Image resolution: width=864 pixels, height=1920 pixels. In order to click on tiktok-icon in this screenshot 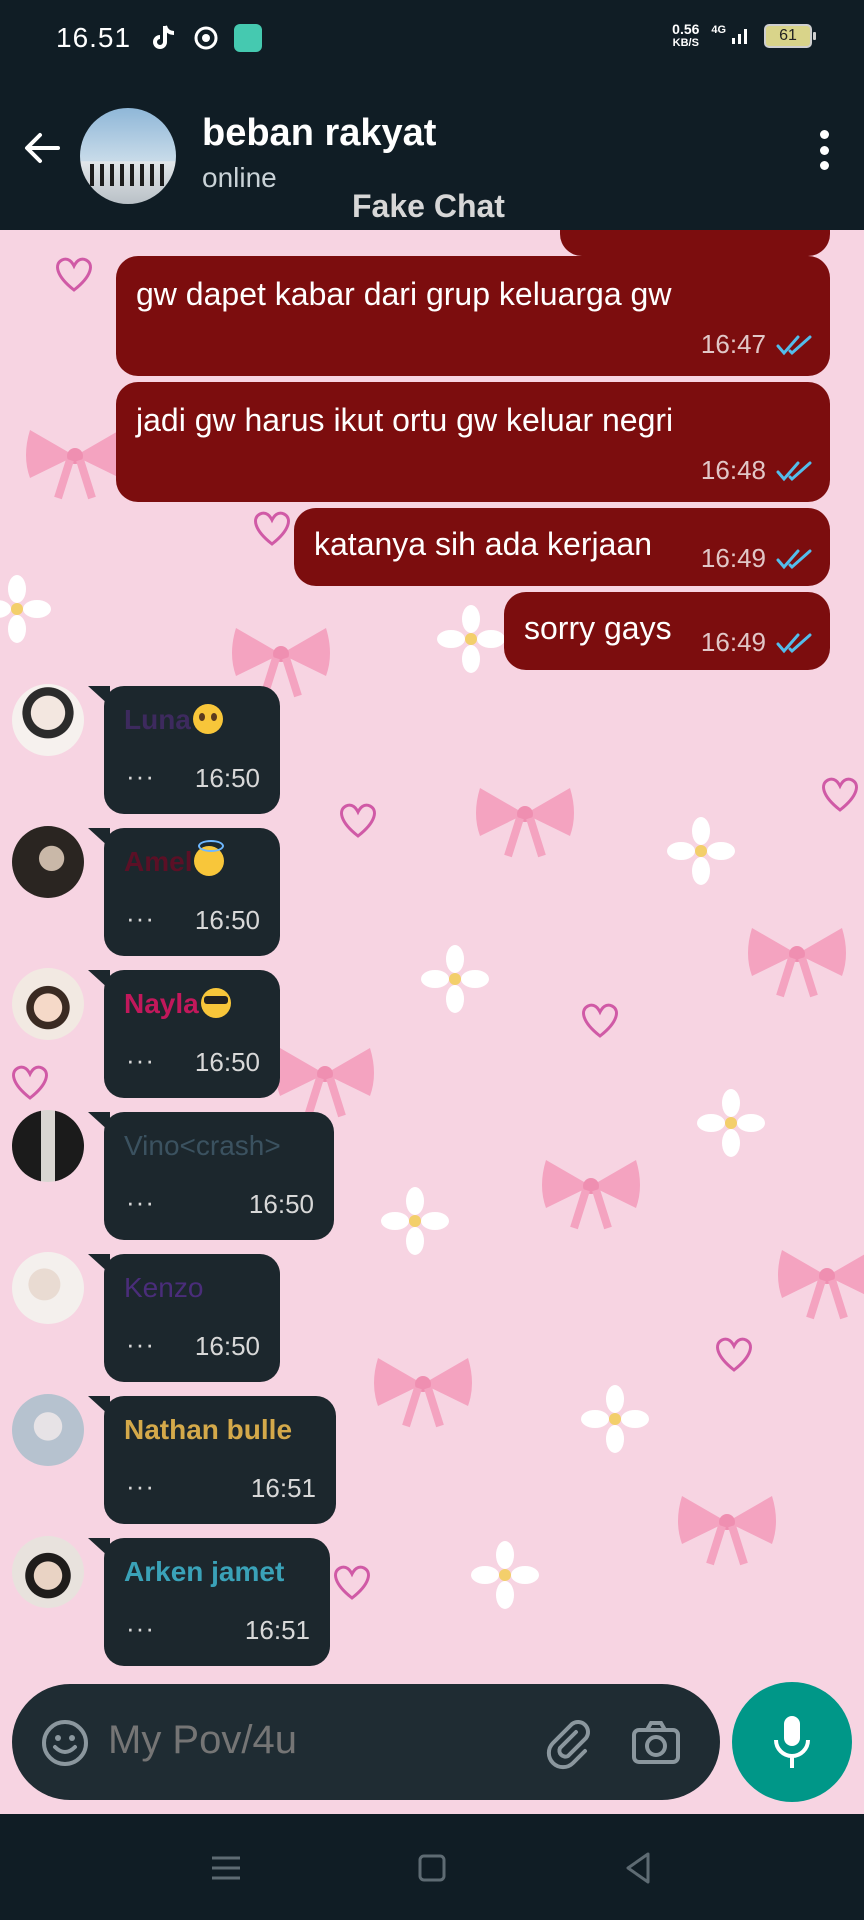, I will do `click(164, 38)`.